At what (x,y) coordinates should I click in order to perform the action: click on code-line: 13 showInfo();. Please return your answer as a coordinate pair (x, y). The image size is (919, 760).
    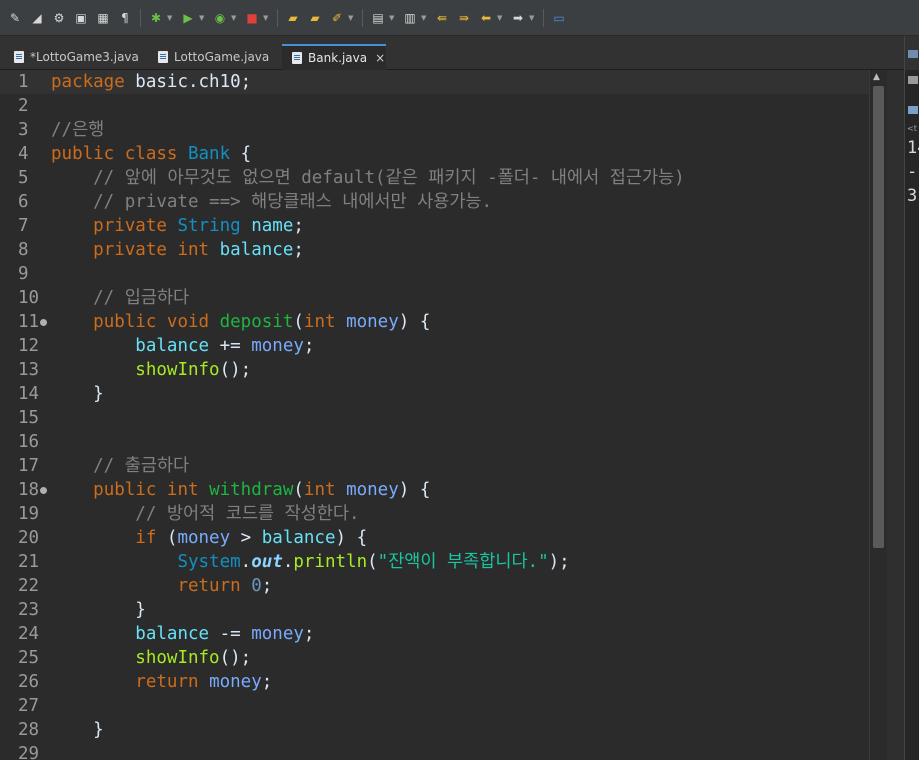
    Looking at the image, I should click on (443, 370).